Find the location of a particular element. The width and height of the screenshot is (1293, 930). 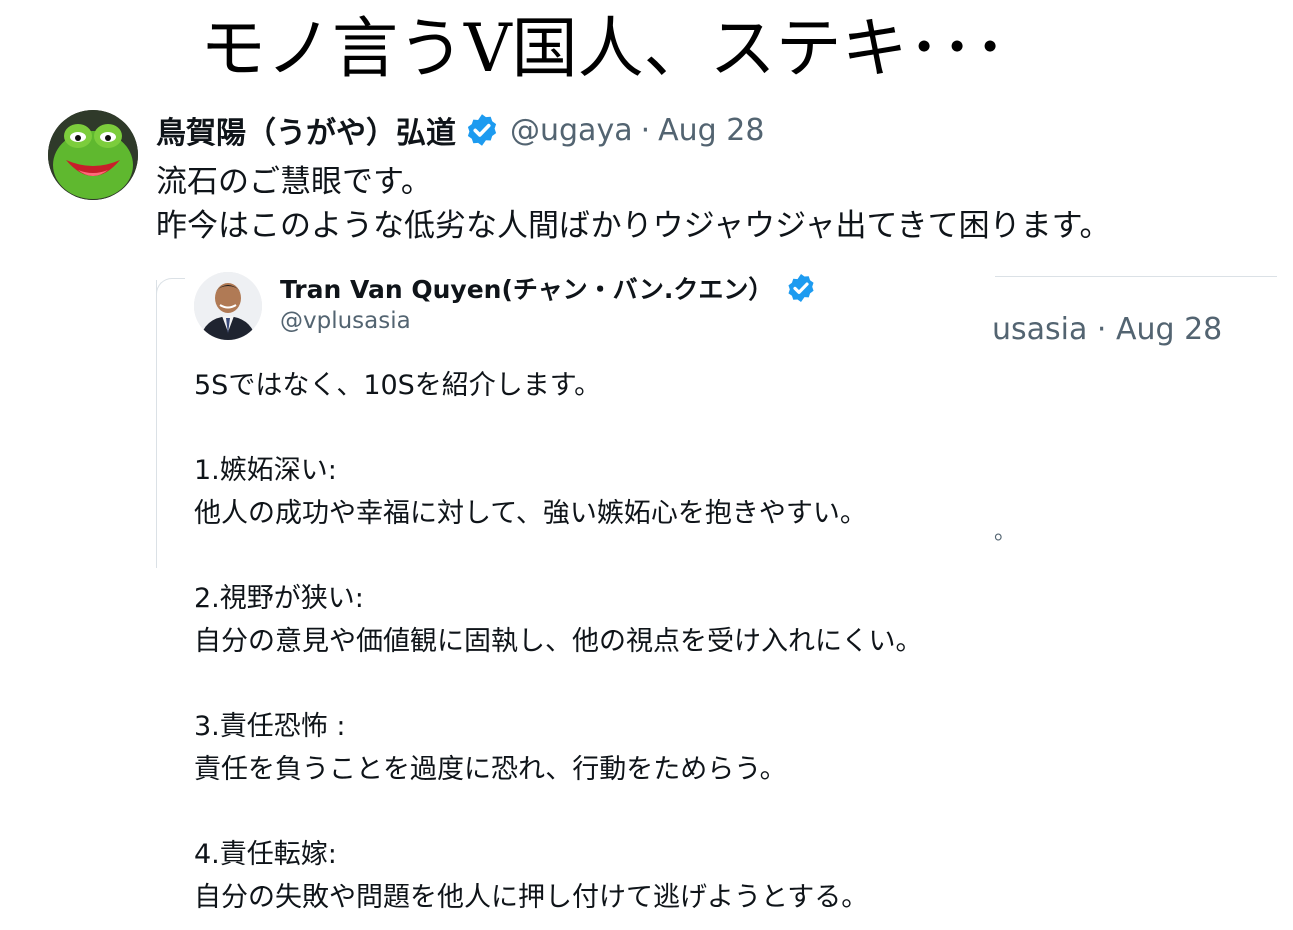

headline-caption: モノ言うV国人、ステキ･･･ is located at coordinates (603, 48).